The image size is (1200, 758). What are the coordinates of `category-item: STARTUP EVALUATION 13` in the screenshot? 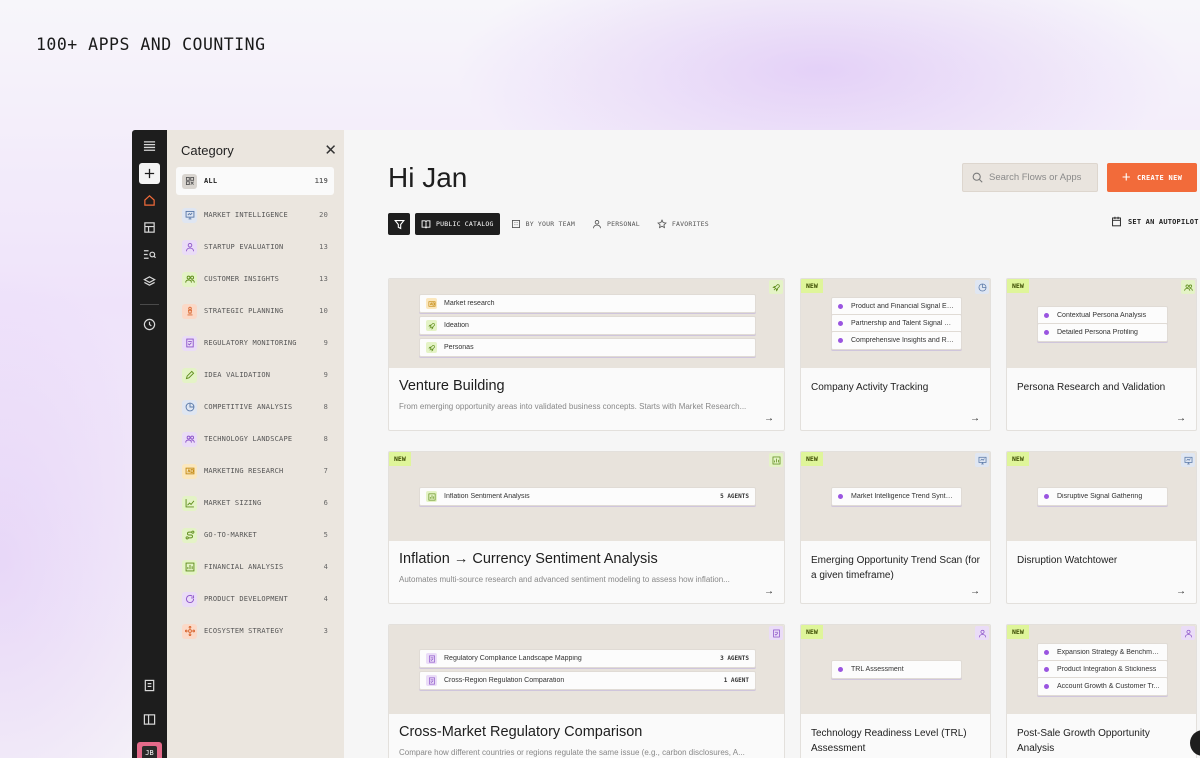 It's located at (255, 247).